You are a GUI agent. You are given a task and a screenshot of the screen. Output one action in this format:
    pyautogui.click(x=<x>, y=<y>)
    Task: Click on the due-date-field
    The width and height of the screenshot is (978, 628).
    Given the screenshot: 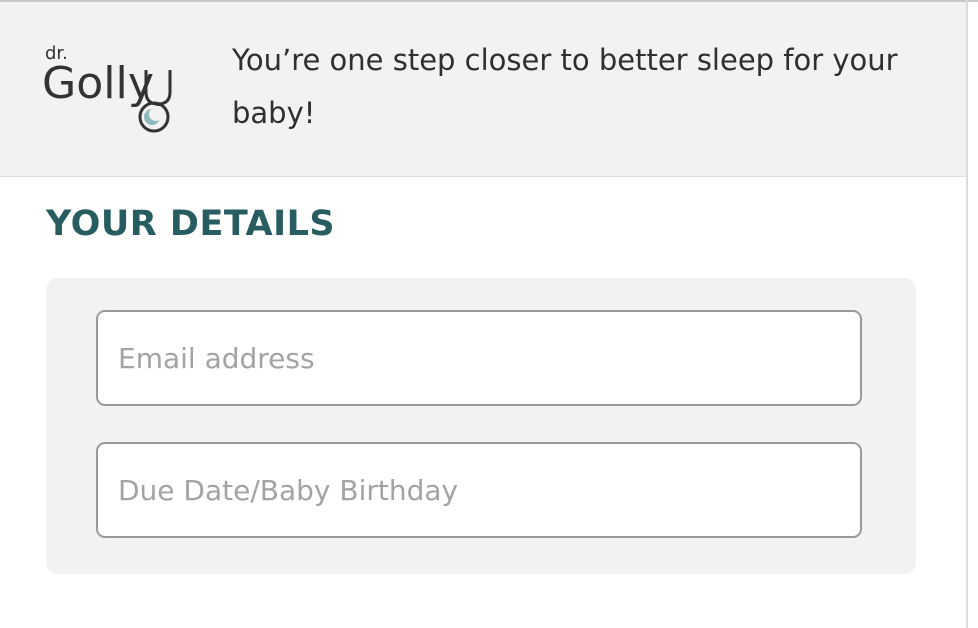 What is the action you would take?
    pyautogui.click(x=479, y=490)
    